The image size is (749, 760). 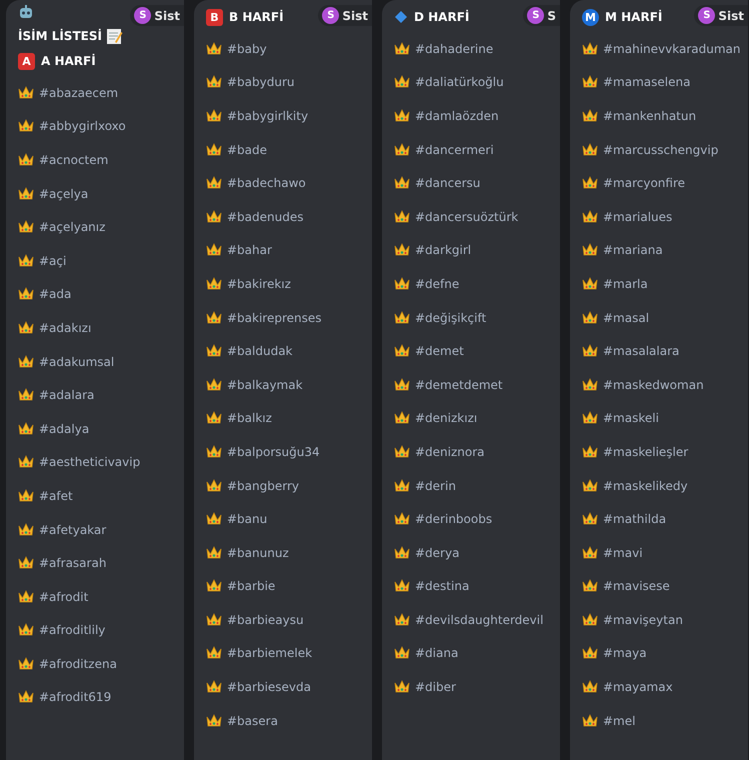 What do you see at coordinates (457, 115) in the screenshot?
I see `hashtag-text: #damlaözden` at bounding box center [457, 115].